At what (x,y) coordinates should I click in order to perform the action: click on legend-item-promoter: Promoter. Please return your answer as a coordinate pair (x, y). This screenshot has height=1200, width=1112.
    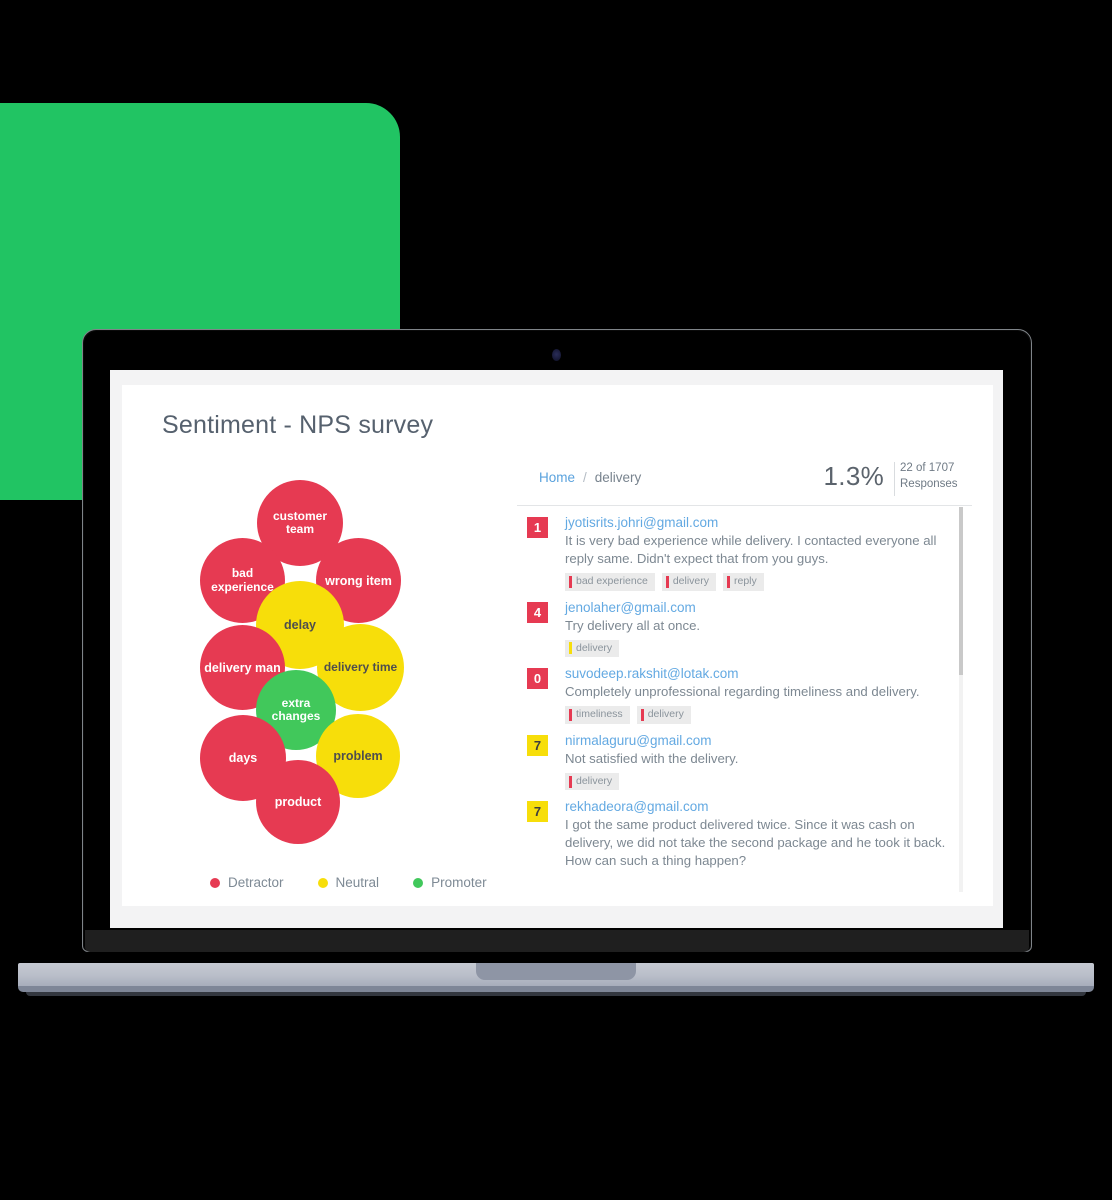
    Looking at the image, I should click on (450, 882).